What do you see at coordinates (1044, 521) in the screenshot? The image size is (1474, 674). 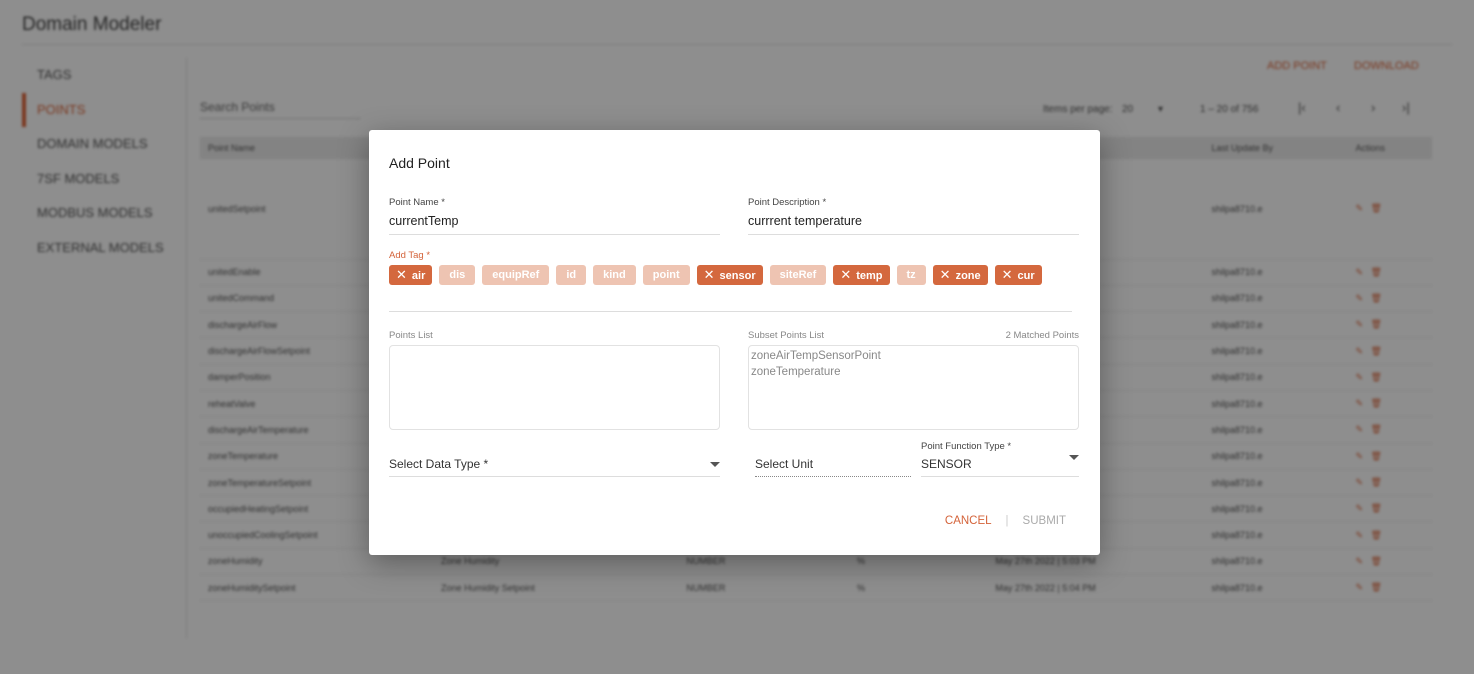 I see `submit-button: SUBMIT` at bounding box center [1044, 521].